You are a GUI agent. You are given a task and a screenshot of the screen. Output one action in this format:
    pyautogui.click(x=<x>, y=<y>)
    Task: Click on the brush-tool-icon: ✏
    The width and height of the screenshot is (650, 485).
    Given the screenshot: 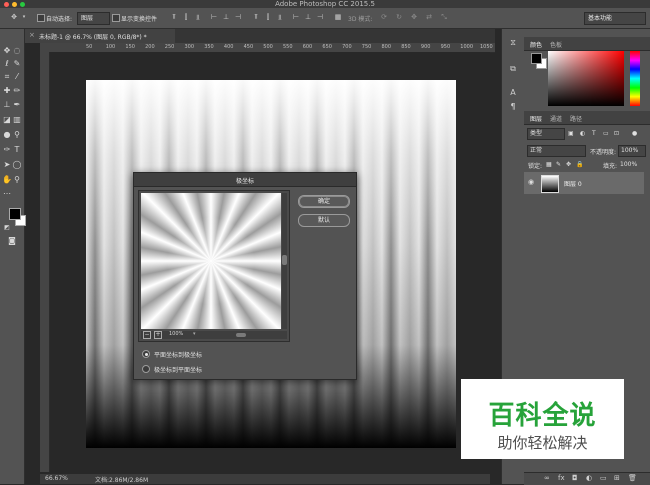 What is the action you would take?
    pyautogui.click(x=17, y=91)
    